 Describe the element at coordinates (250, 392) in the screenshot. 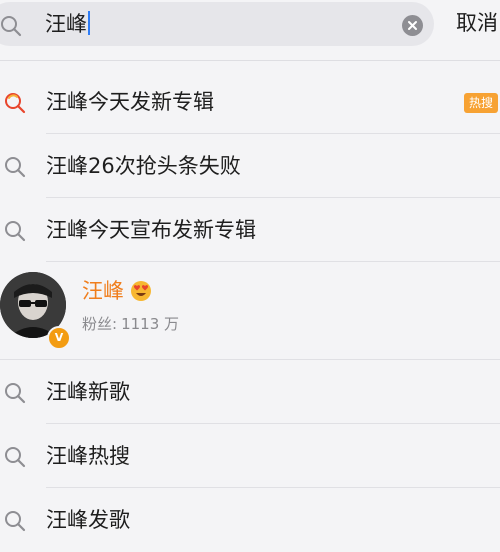

I see `suggestion-item: 汪峰新歌` at that location.